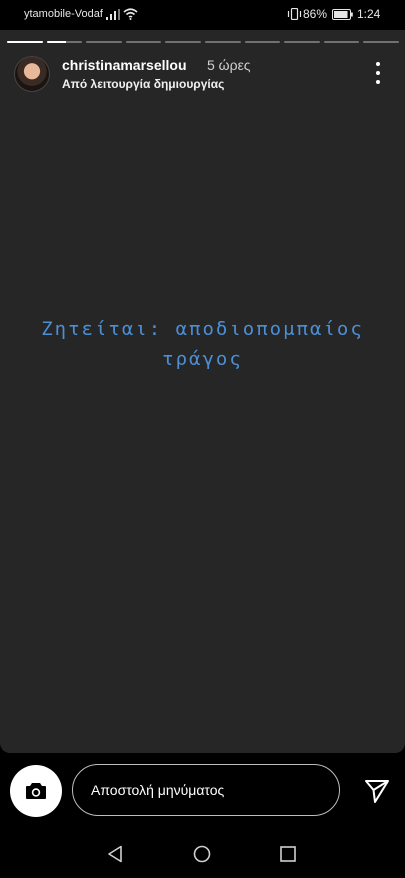 The height and width of the screenshot is (878, 405). Describe the element at coordinates (115, 854) in the screenshot. I see `back-icon` at that location.